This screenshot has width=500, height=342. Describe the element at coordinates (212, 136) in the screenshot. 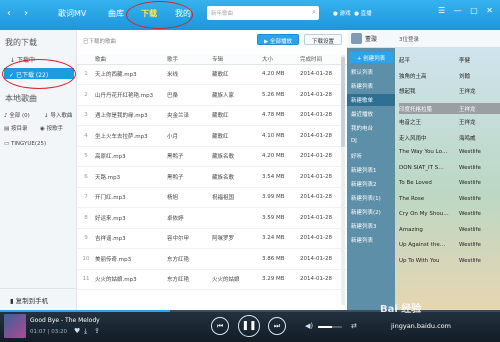

I see `table-row: 4 坐上火车去拉萨.mp3 小月 藏歌红 4.10 MB 2014-01-28` at that location.